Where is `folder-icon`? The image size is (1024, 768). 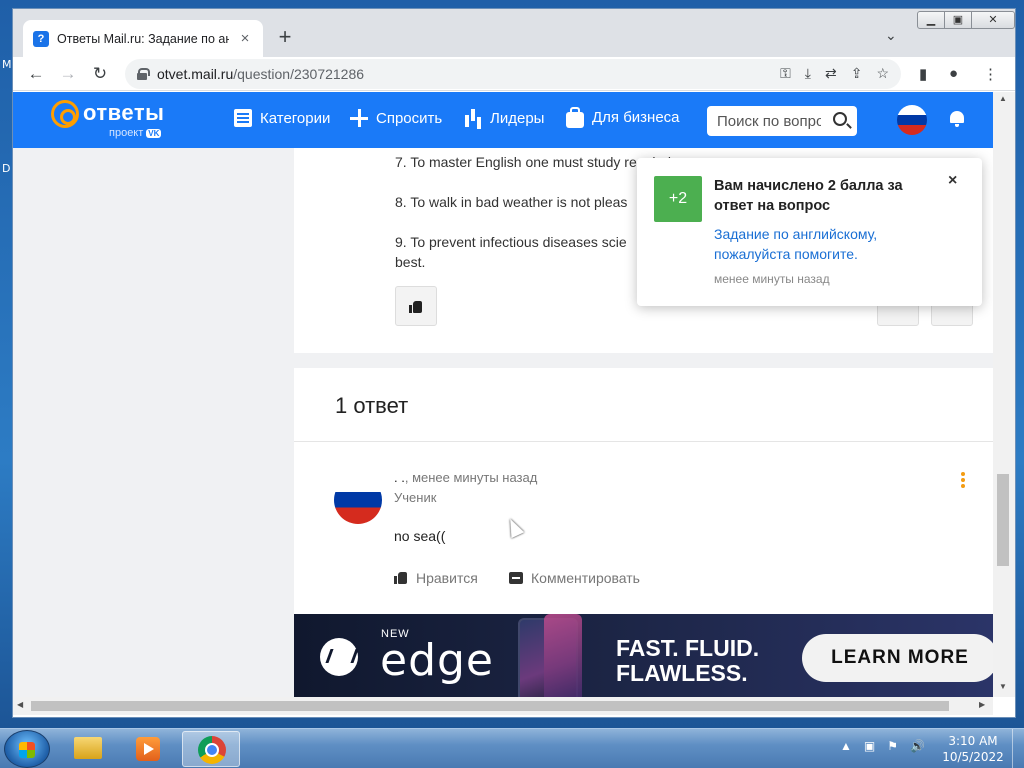 folder-icon is located at coordinates (88, 748).